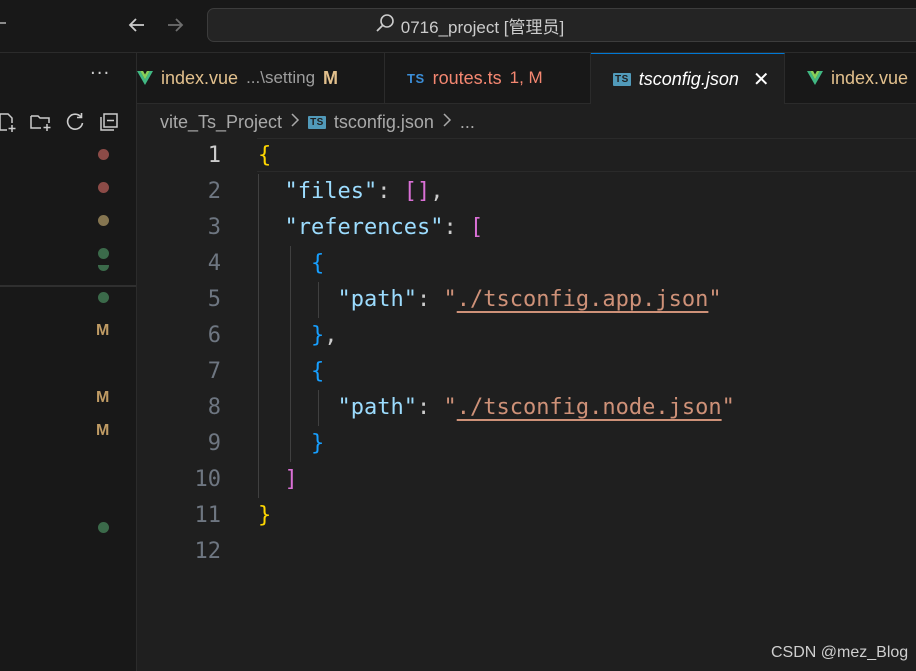  What do you see at coordinates (214, 299) in the screenshot?
I see `line-number: 5` at bounding box center [214, 299].